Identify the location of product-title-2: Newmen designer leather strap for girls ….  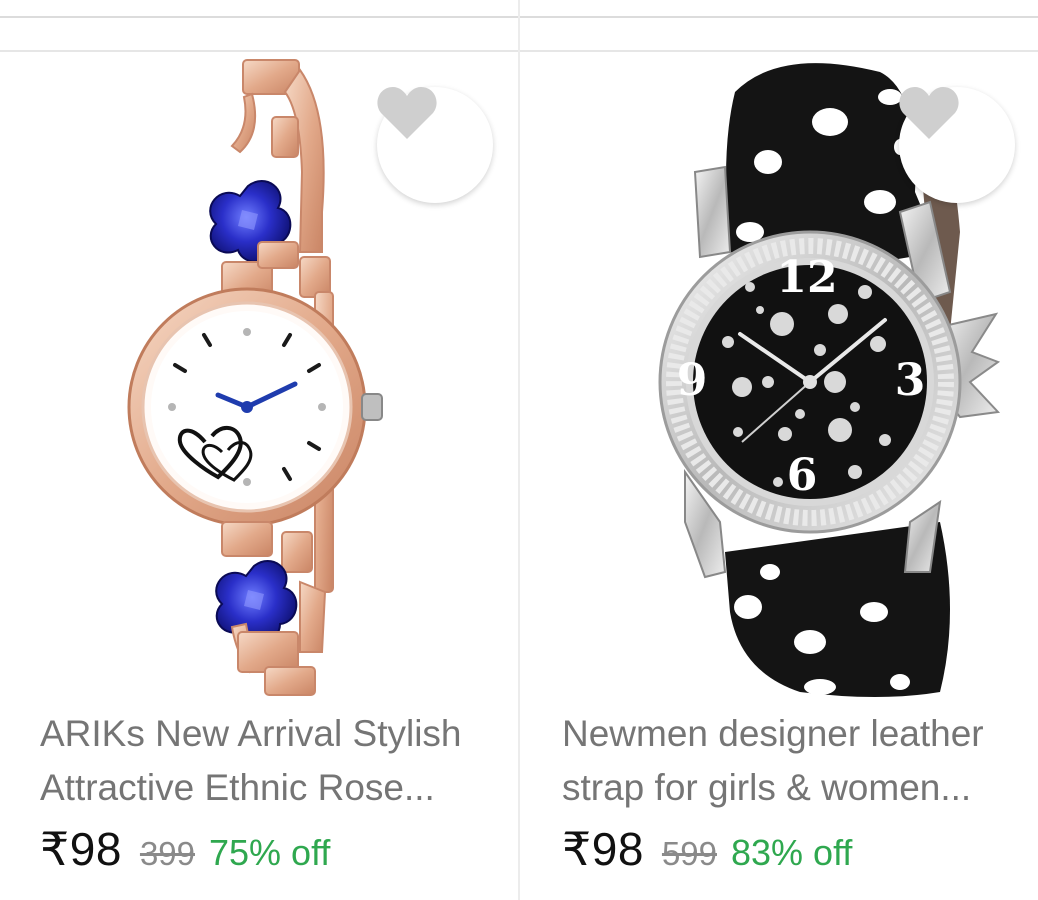
(792, 761).